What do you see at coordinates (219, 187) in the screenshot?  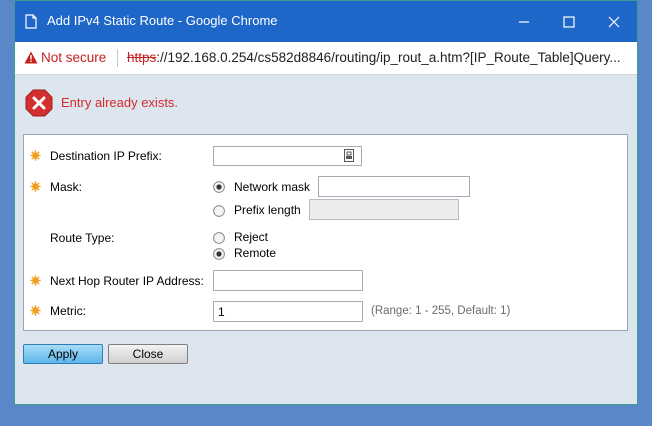 I see `network-mask-radio` at bounding box center [219, 187].